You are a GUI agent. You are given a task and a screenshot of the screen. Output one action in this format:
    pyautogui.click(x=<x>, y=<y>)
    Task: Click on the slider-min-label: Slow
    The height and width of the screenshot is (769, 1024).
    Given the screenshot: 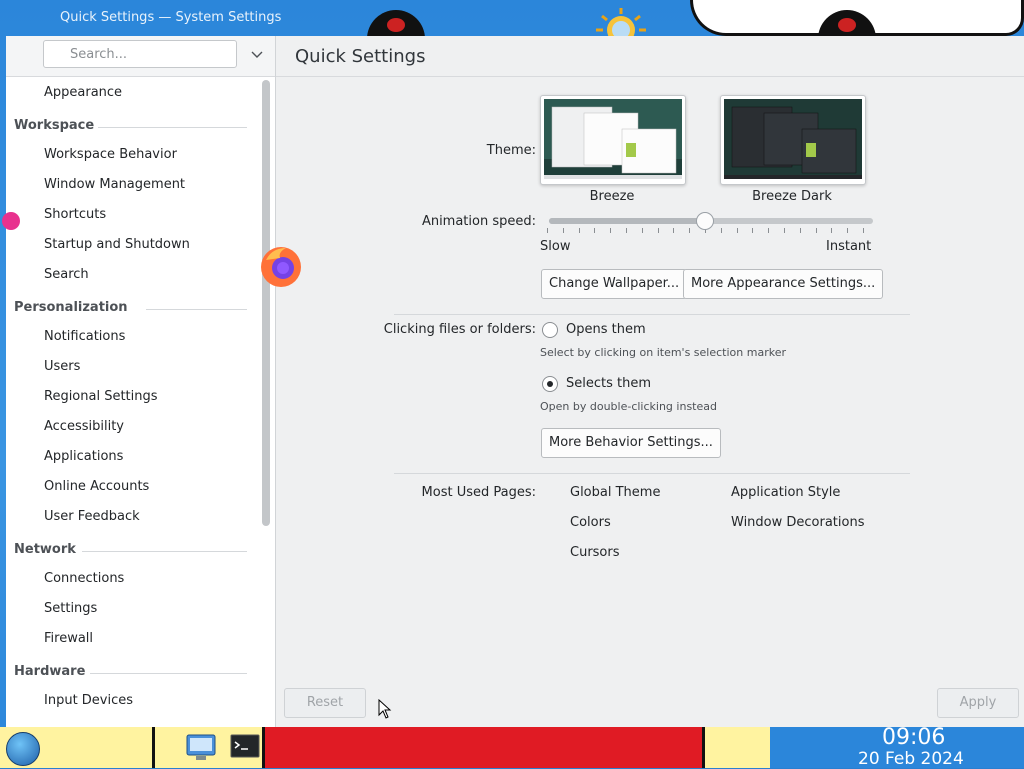 What is the action you would take?
    pyautogui.click(x=555, y=246)
    